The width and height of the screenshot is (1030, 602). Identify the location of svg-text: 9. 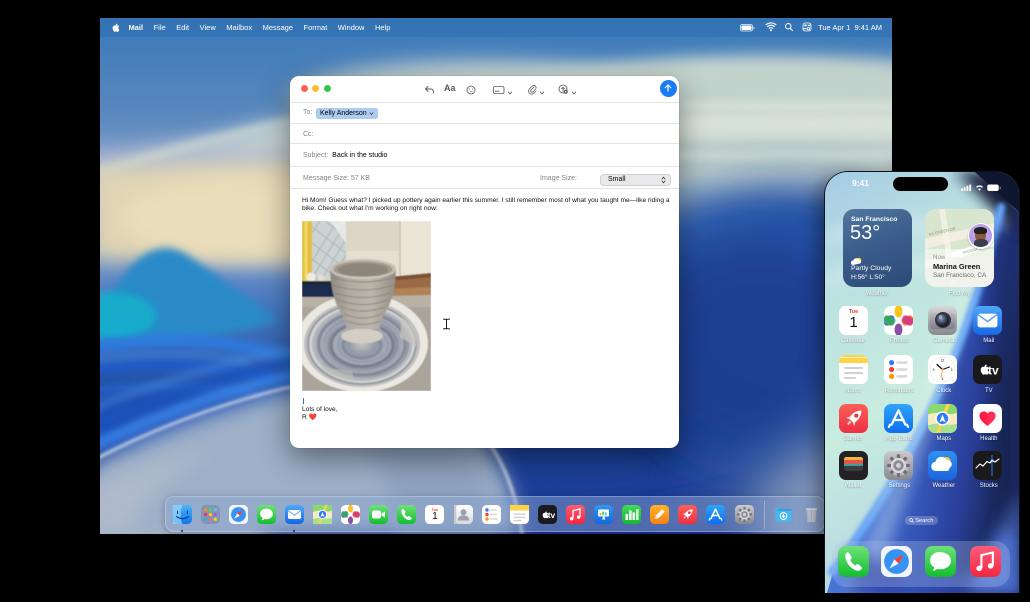
(934, 370).